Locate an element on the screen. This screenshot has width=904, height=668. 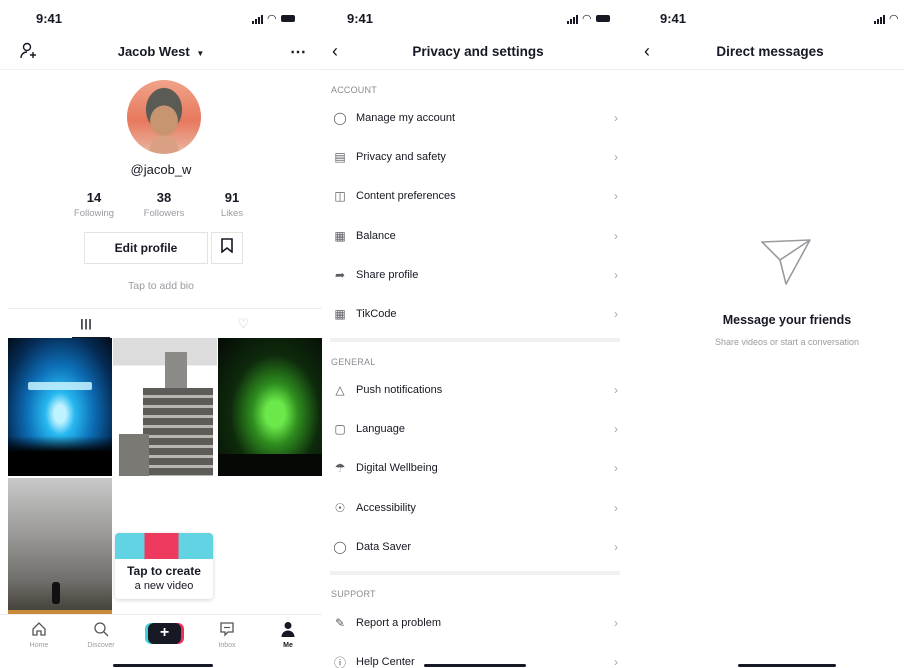
settings-item-label: Digital Wellbeing is located at coordinates (397, 468).